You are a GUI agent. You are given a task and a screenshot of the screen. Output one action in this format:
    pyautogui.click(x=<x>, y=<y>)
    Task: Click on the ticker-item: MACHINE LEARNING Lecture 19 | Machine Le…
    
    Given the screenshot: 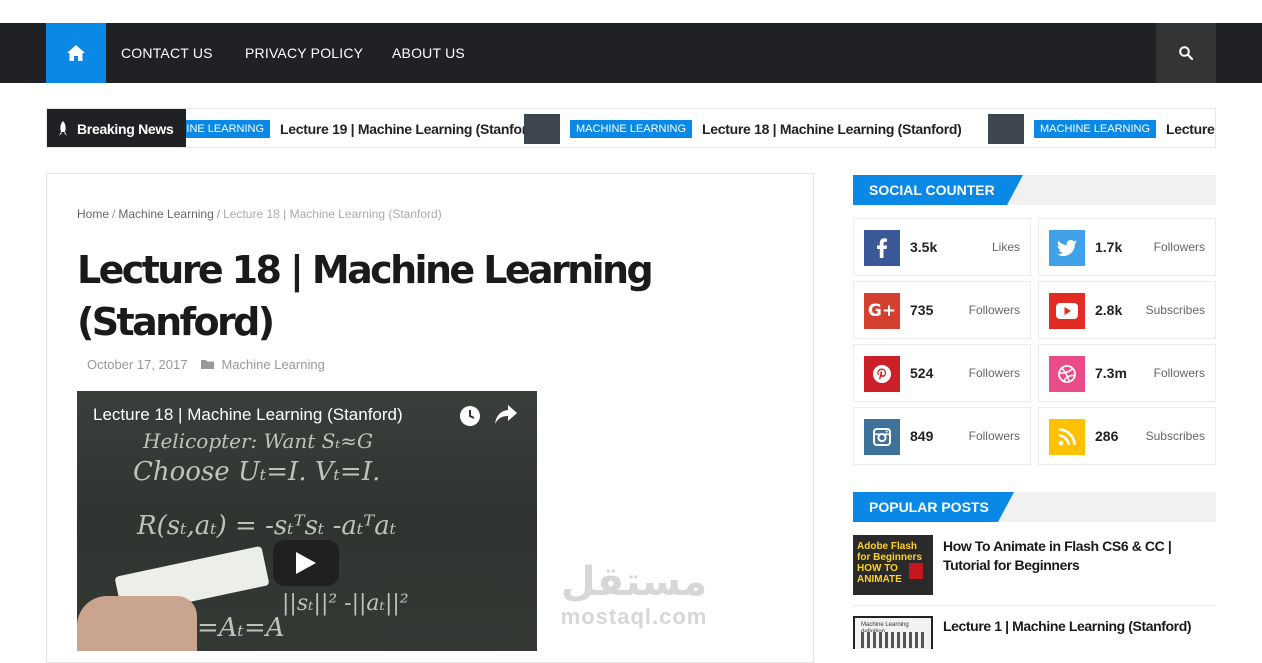 What is the action you would take?
    pyautogui.click(x=363, y=128)
    